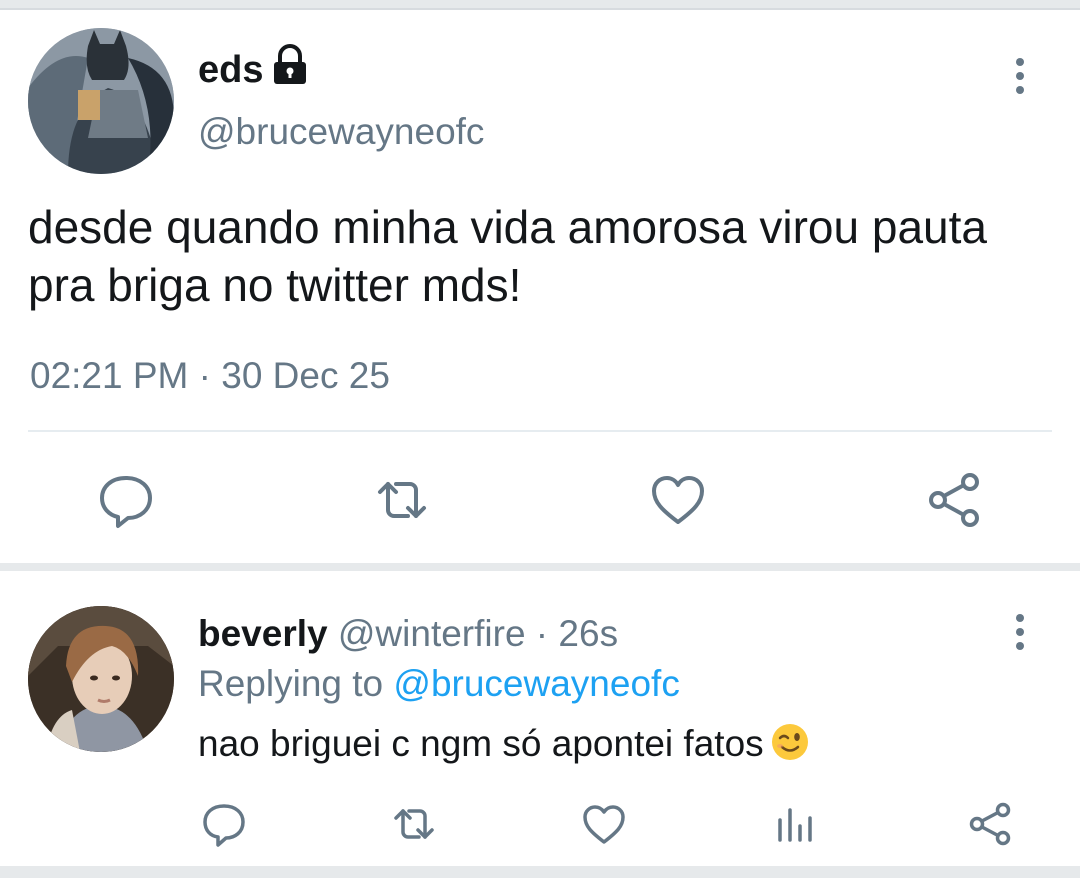  What do you see at coordinates (540, 431) in the screenshot?
I see `divider` at bounding box center [540, 431].